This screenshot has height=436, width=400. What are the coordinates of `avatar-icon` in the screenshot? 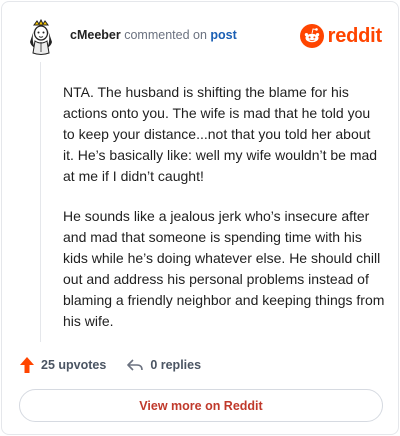 It's located at (41, 36).